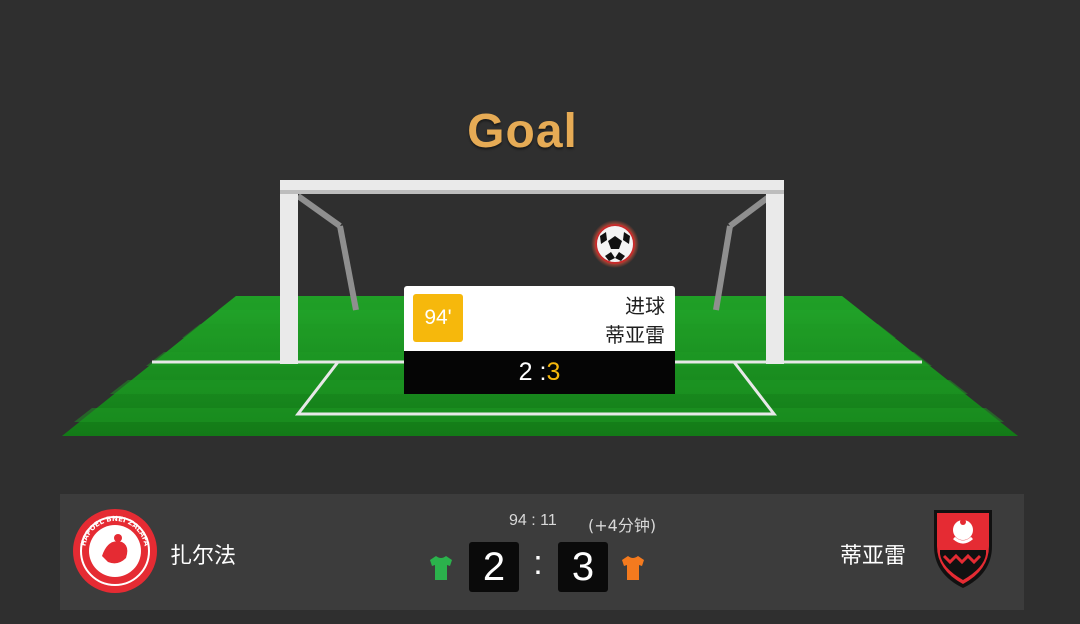  I want to click on goal-title: Goal, so click(522, 131).